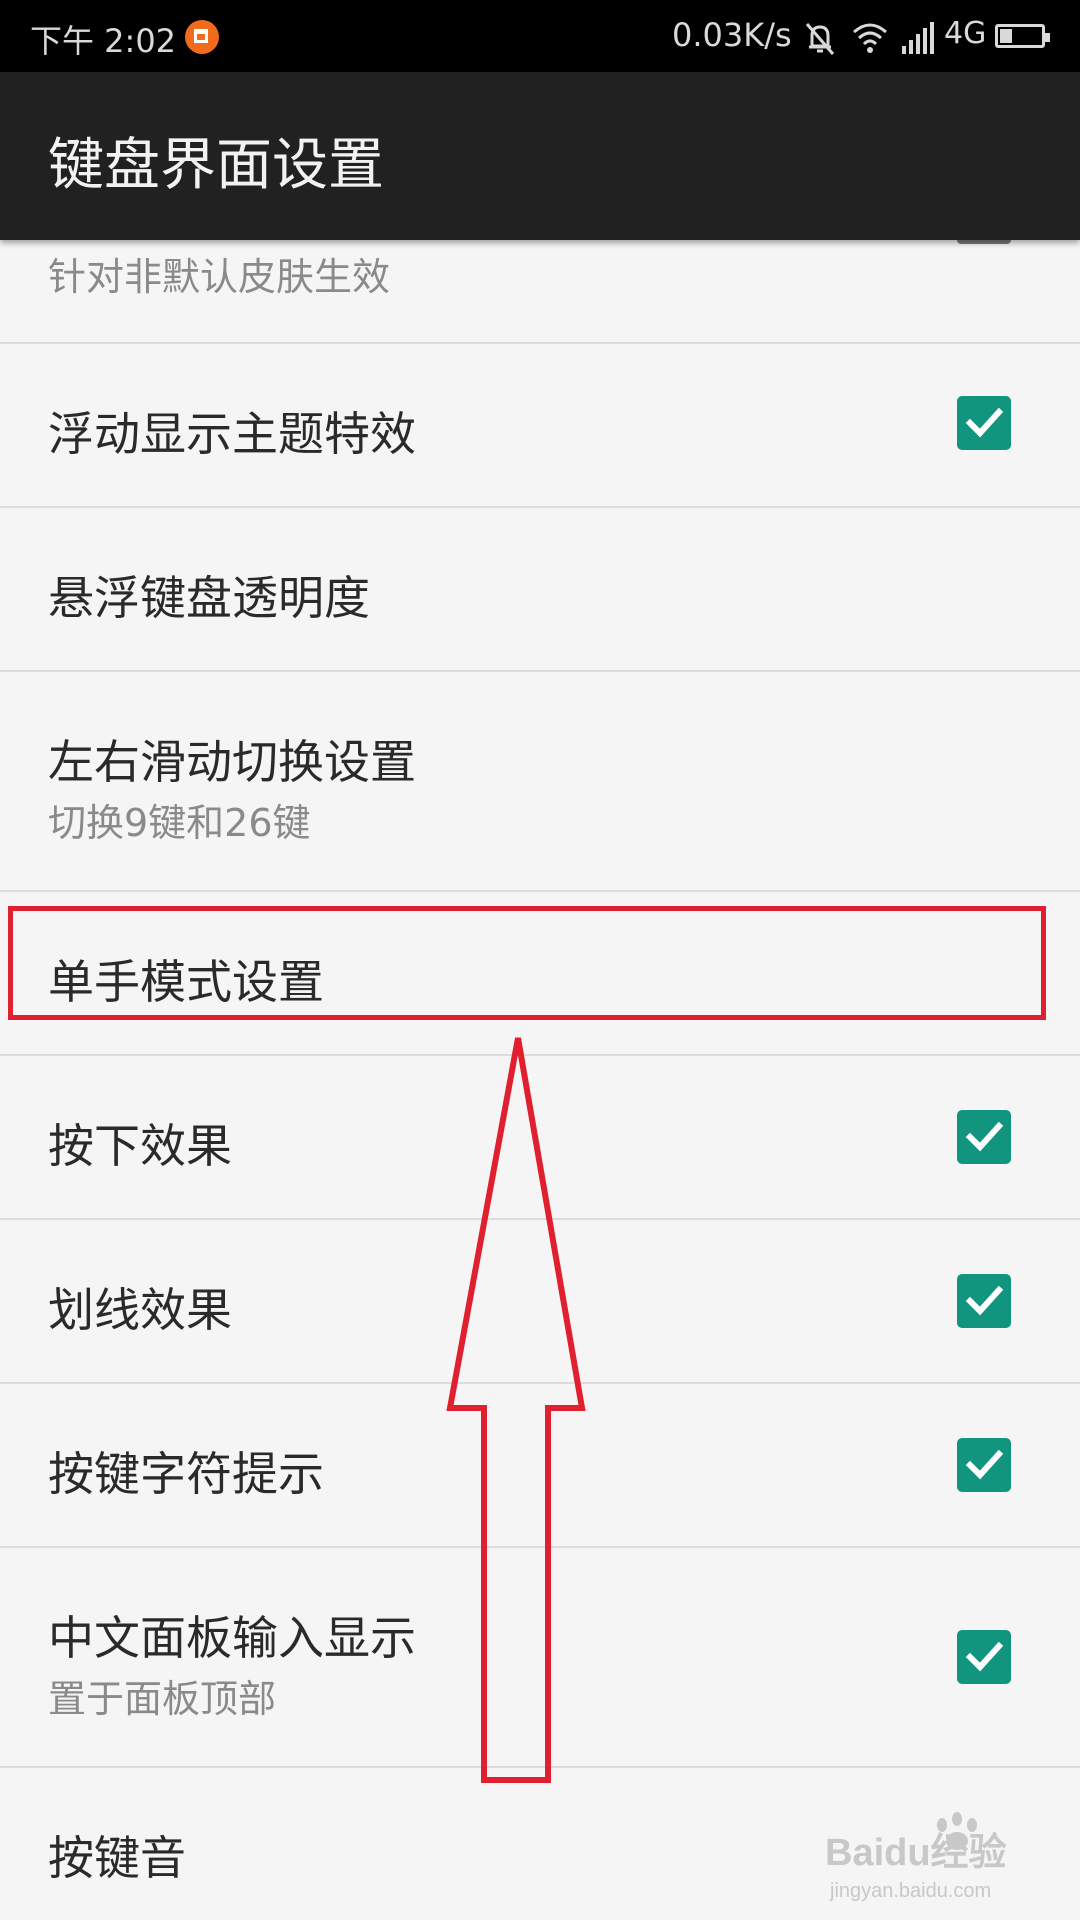  Describe the element at coordinates (140, 1146) in the screenshot. I see `item-label: 按下效果` at that location.